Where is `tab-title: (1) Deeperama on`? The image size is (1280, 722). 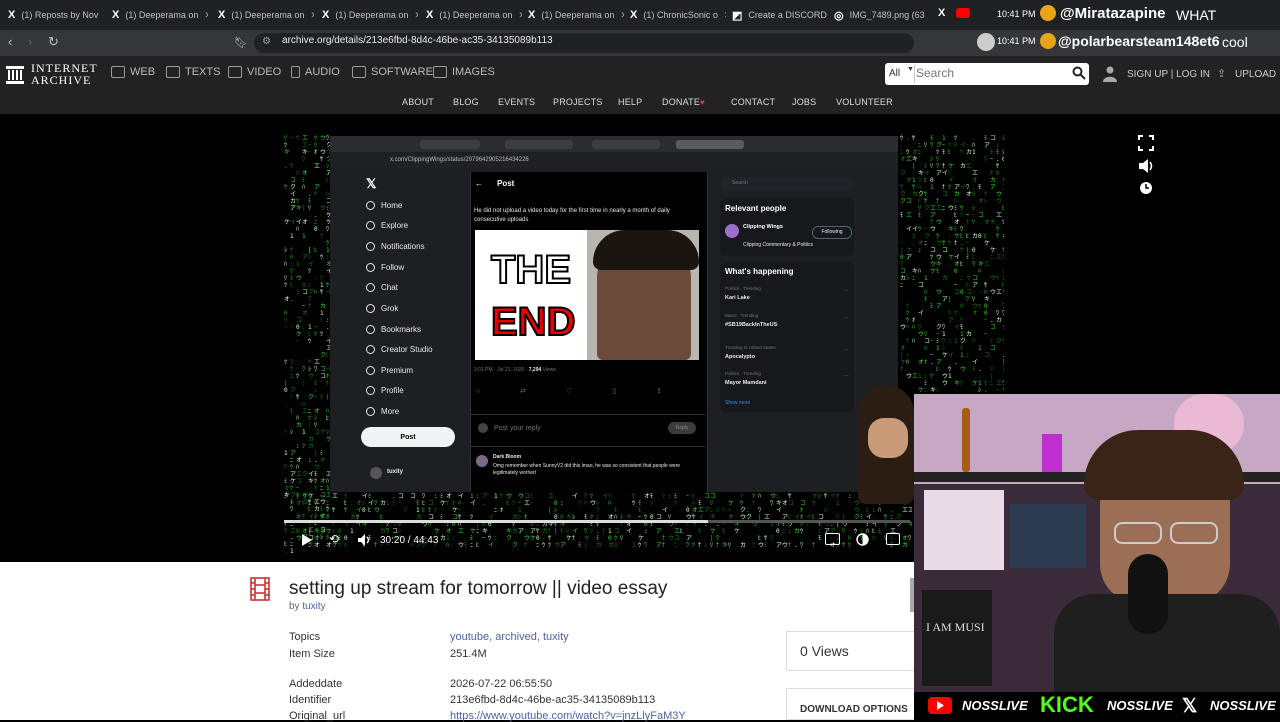 tab-title: (1) Deeperama on is located at coordinates (372, 15).